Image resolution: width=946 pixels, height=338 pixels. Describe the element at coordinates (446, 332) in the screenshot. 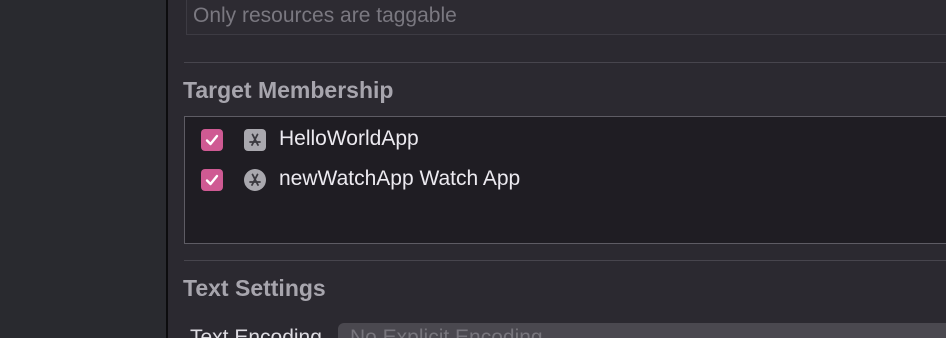

I see `text-encoding-value: No Explicit Encoding` at that location.